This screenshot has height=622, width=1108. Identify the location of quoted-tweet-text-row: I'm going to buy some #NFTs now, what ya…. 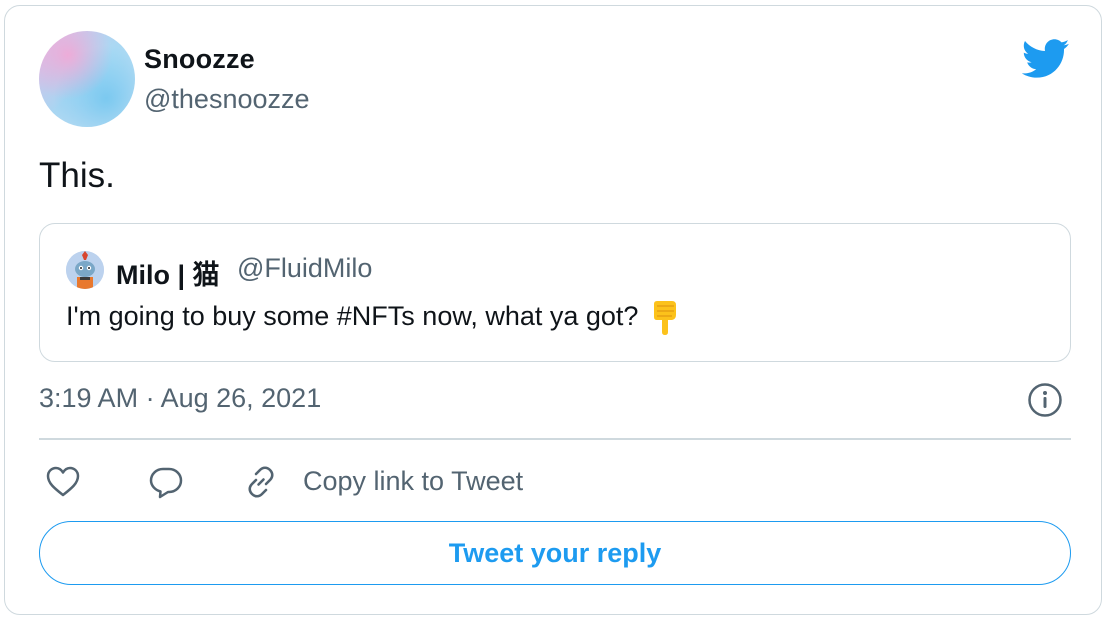
(373, 318).